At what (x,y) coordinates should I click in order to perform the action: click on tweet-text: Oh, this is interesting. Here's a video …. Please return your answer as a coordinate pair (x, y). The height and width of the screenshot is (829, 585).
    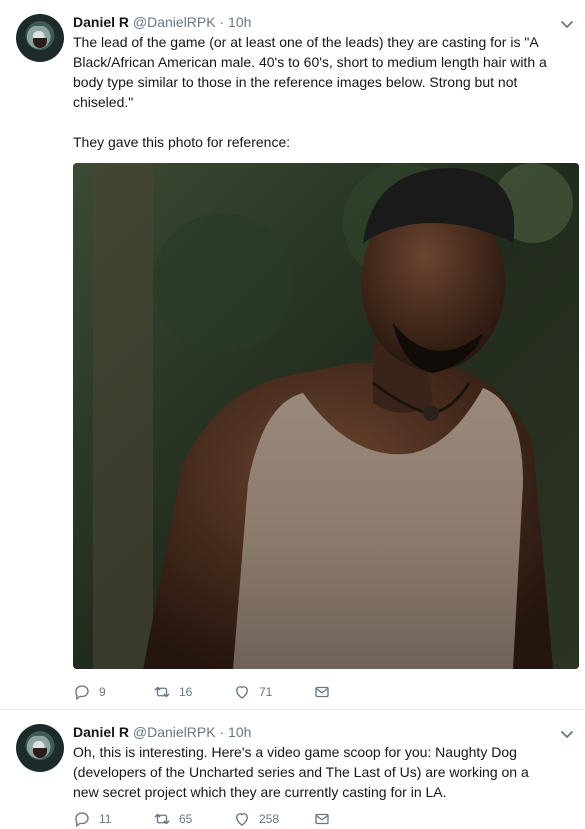
    Looking at the image, I should click on (301, 772).